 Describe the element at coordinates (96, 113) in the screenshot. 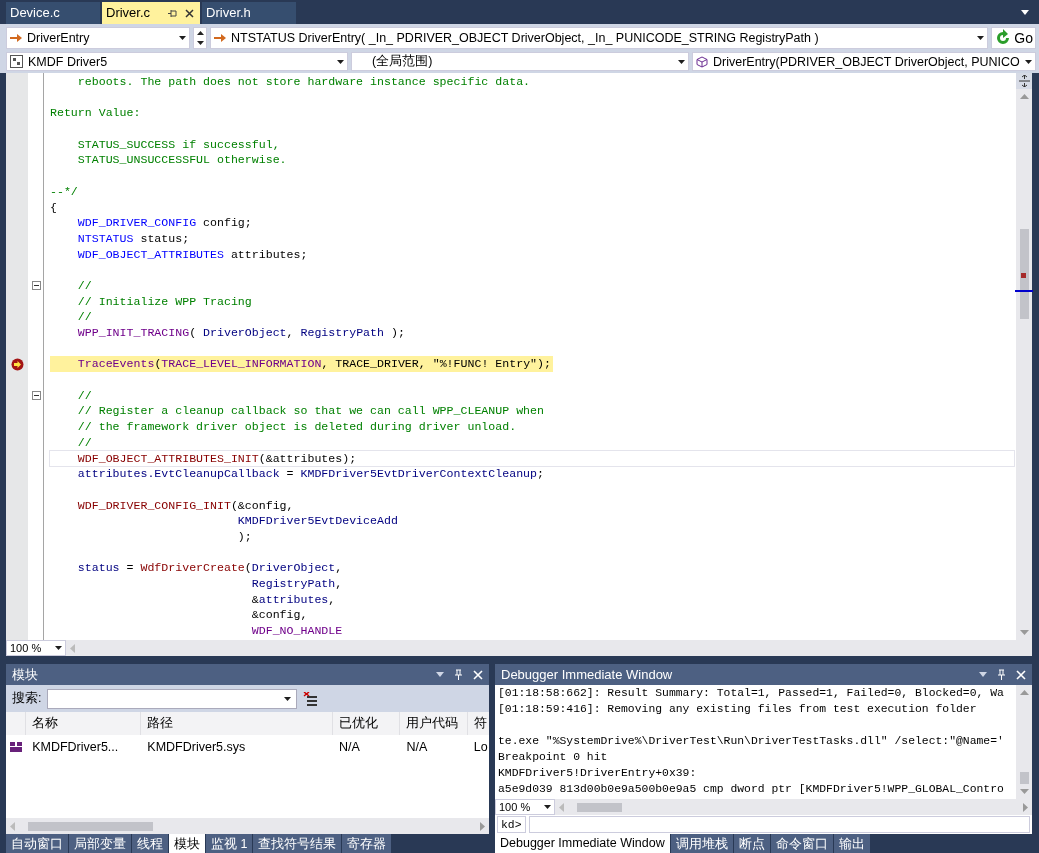

I see `code-line: Return Value:` at that location.